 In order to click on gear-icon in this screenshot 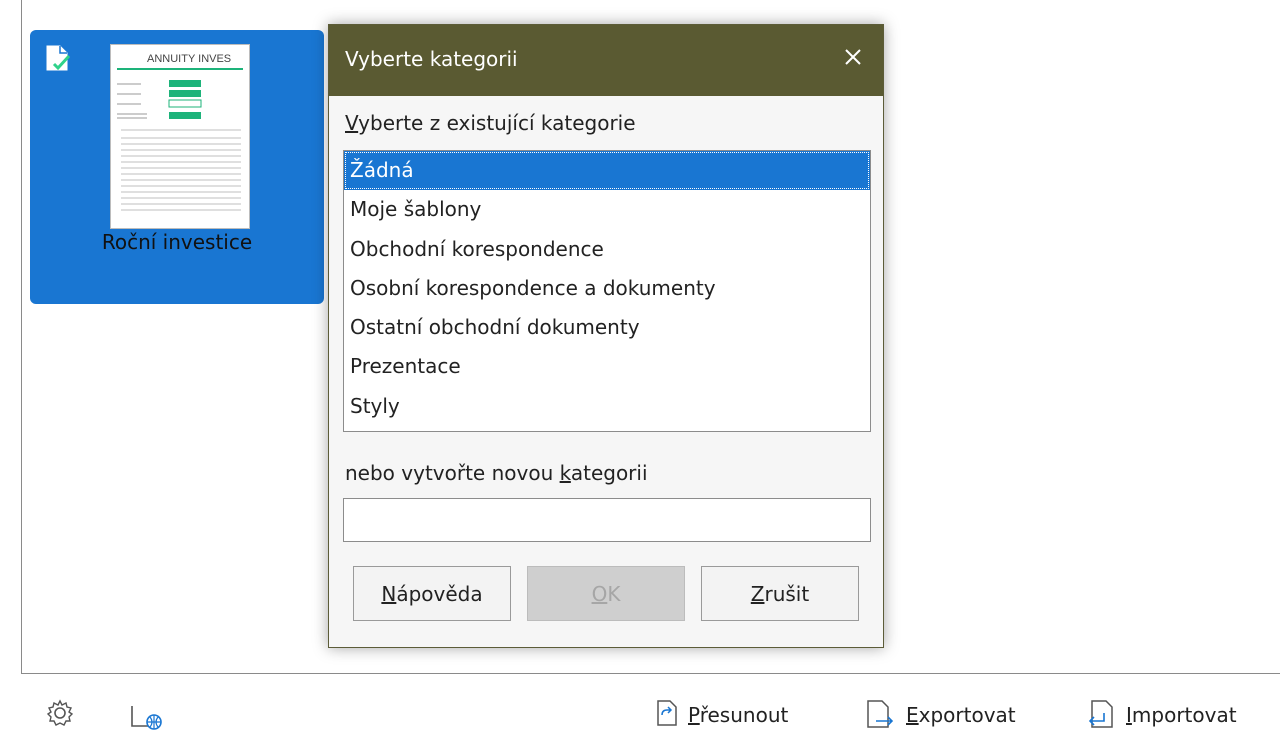, I will do `click(60, 713)`.